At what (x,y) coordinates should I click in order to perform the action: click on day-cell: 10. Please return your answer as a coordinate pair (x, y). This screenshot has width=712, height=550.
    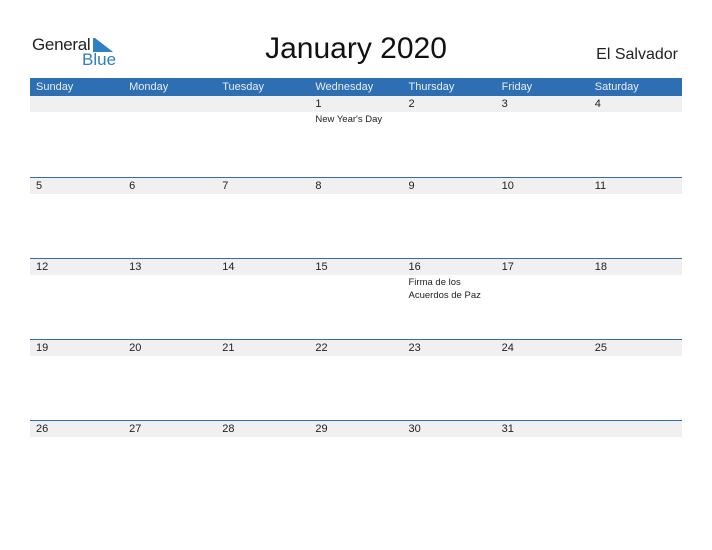
    Looking at the image, I should click on (542, 218).